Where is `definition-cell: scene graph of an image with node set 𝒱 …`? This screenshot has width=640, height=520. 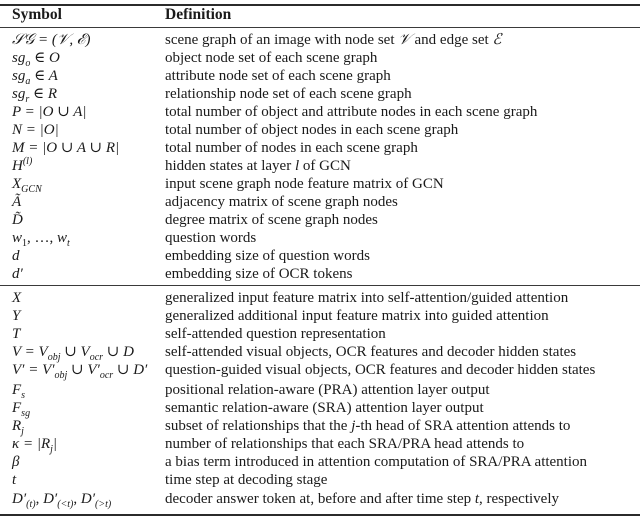
definition-cell: scene graph of an image with node set 𝒱 … is located at coordinates (333, 40).